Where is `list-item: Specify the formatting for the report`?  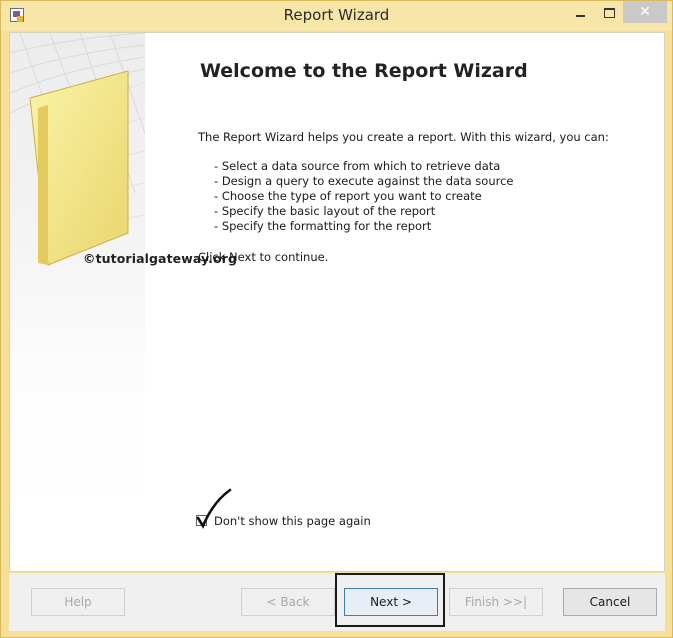 list-item: Specify the formatting for the report is located at coordinates (364, 226).